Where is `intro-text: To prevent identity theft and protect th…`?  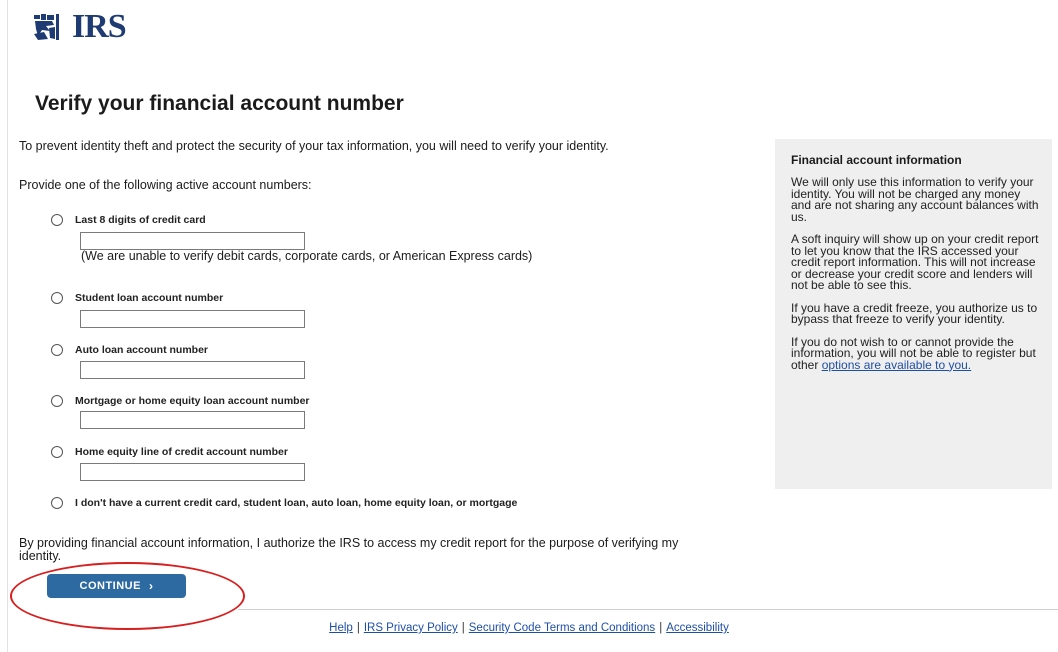 intro-text: To prevent identity theft and protect th… is located at coordinates (314, 146).